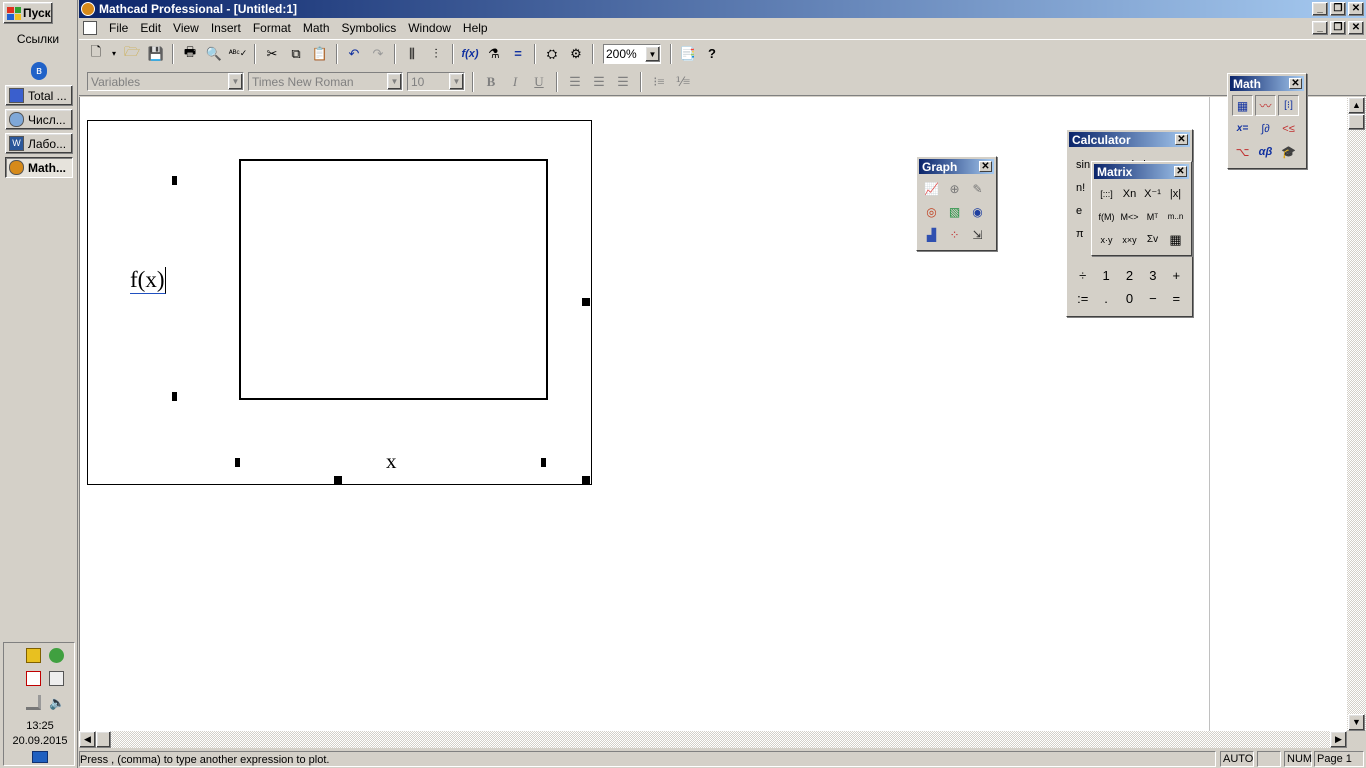 This screenshot has height=768, width=1366. Describe the element at coordinates (226, 28) in the screenshot. I see `menu-insert: Insert` at that location.